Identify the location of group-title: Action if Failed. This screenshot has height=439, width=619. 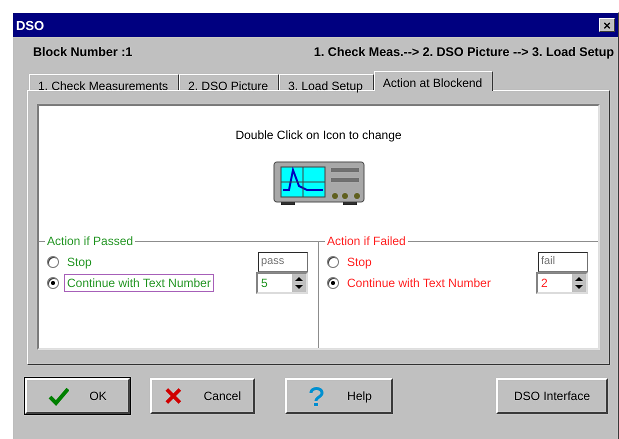
(366, 241).